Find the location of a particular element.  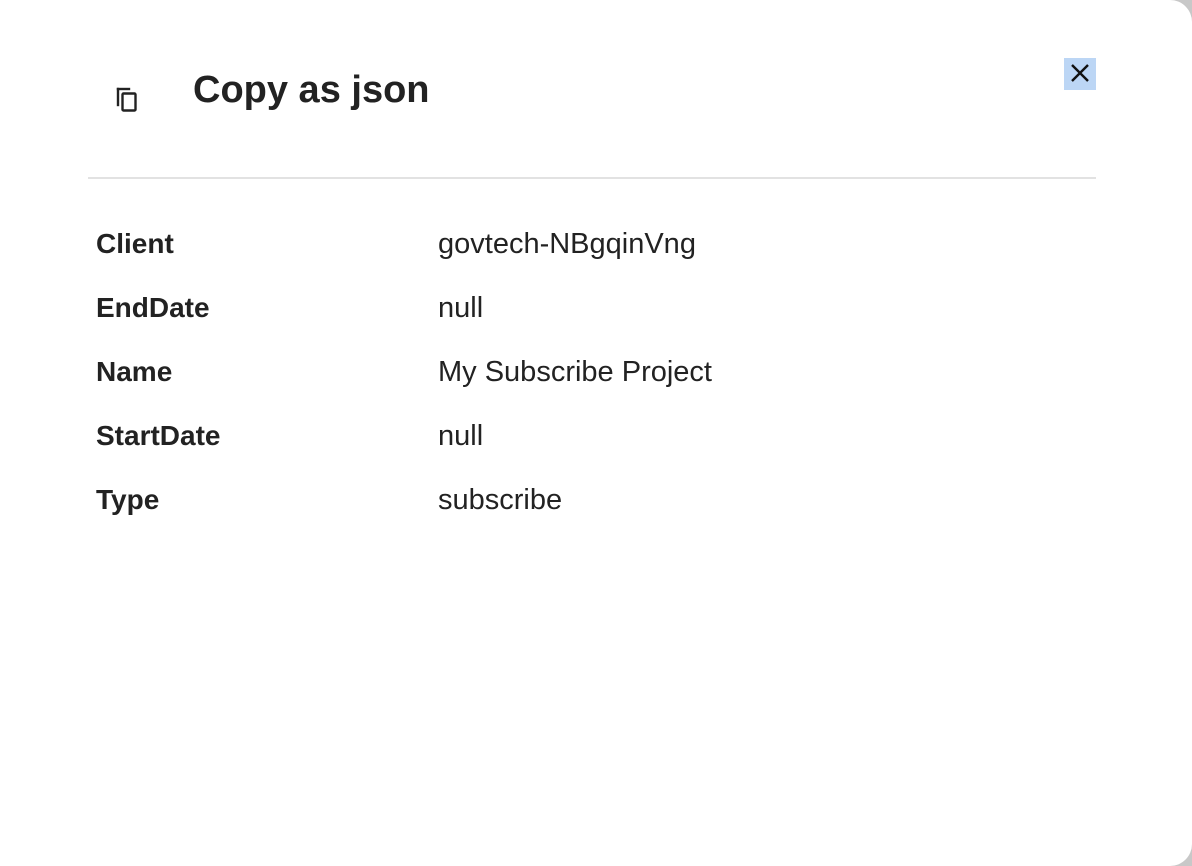

field-key: Type is located at coordinates (128, 499).